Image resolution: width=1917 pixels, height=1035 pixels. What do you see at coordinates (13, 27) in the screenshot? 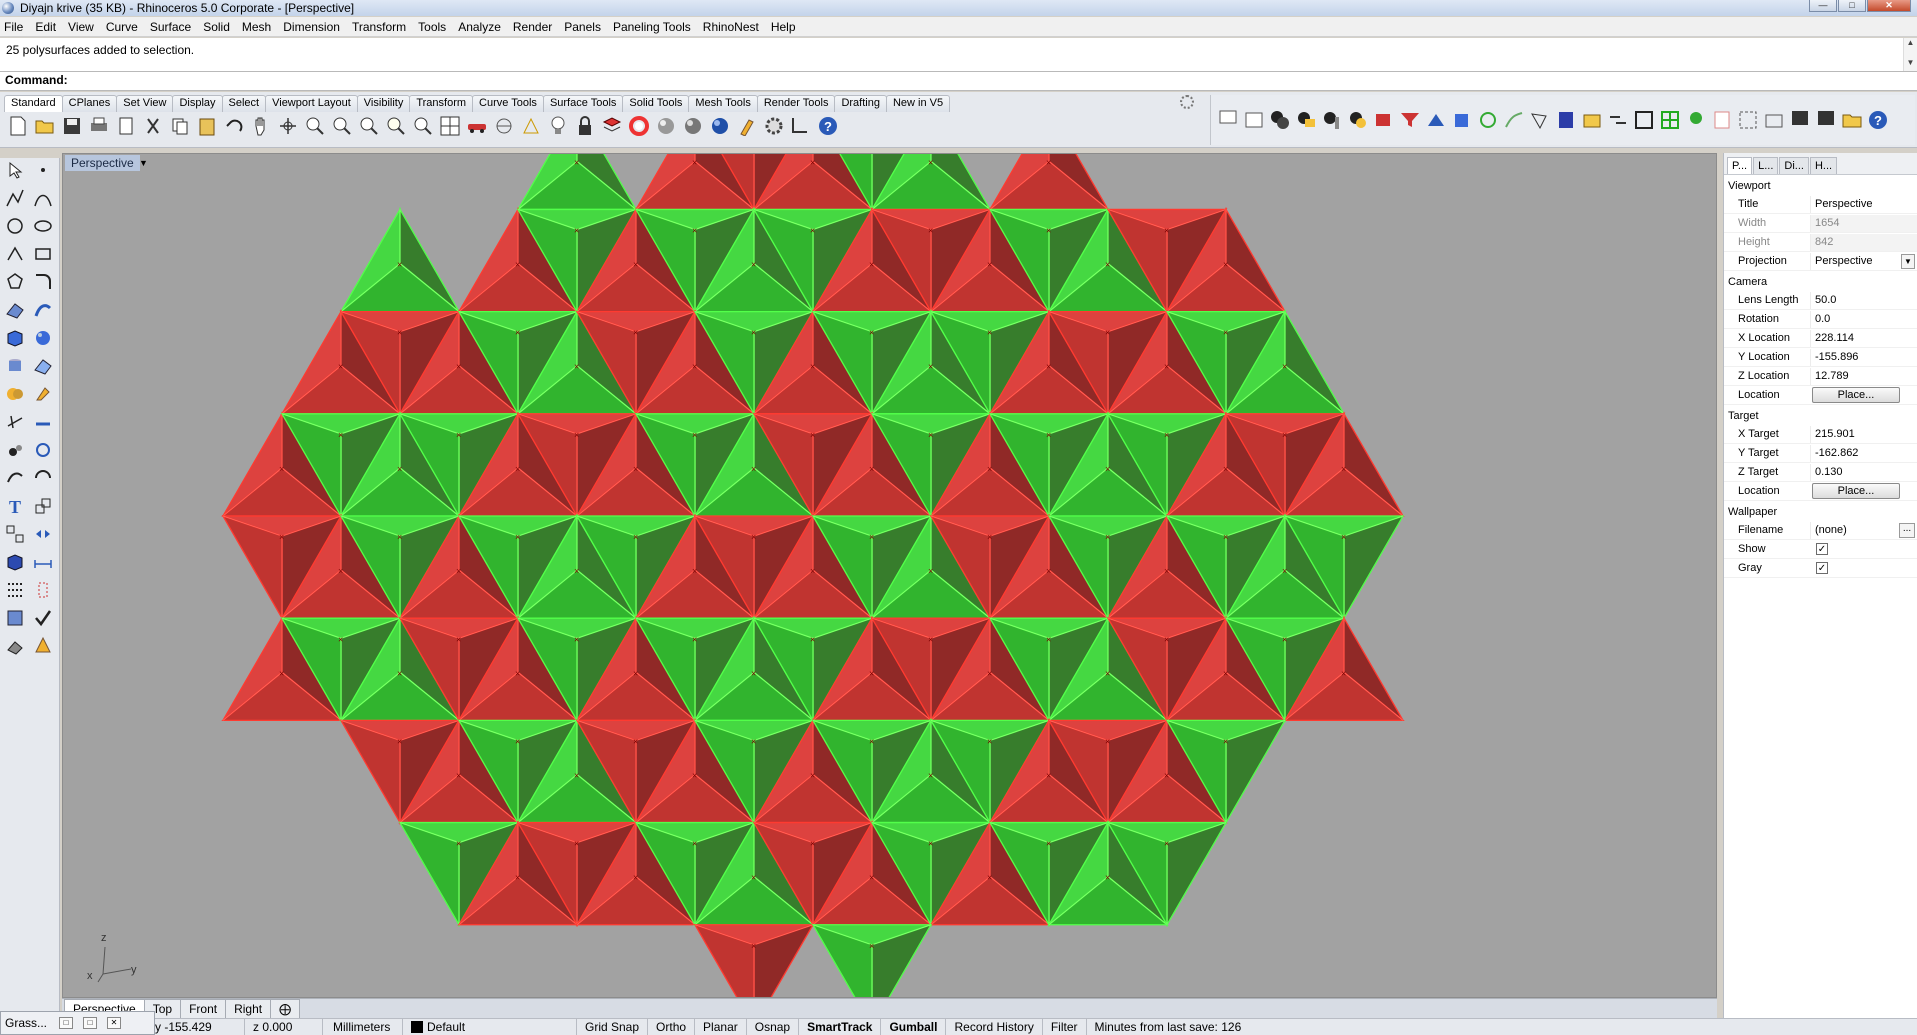
I see `menu-file: File` at bounding box center [13, 27].